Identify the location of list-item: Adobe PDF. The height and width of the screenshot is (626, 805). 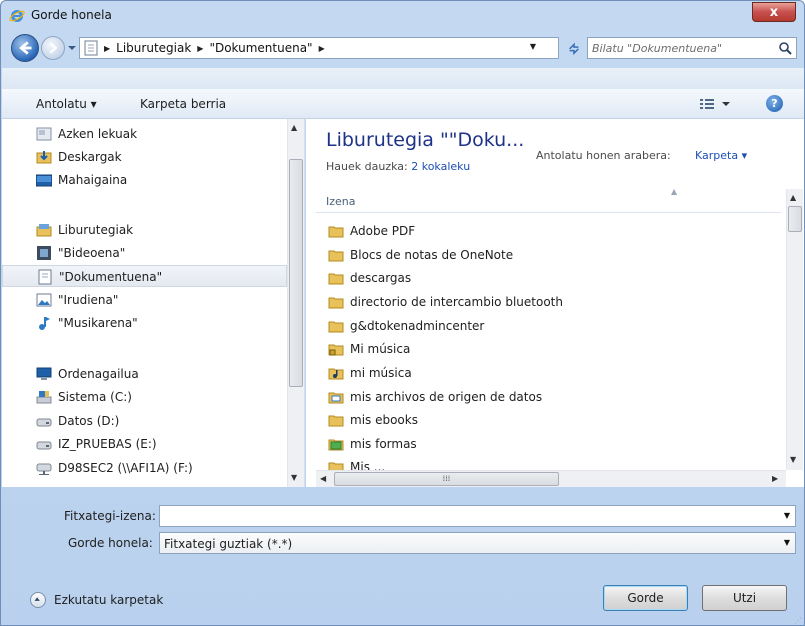
(546, 231).